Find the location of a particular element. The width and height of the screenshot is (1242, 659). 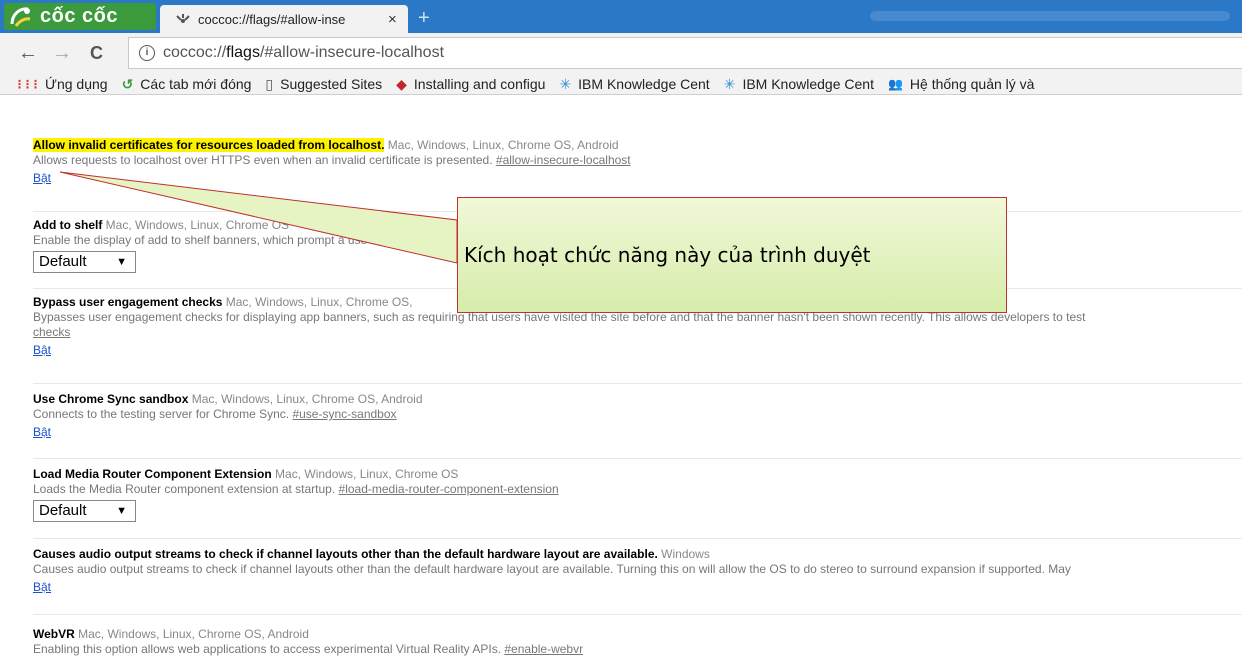

flag-platforms: Windows is located at coordinates (685, 554).